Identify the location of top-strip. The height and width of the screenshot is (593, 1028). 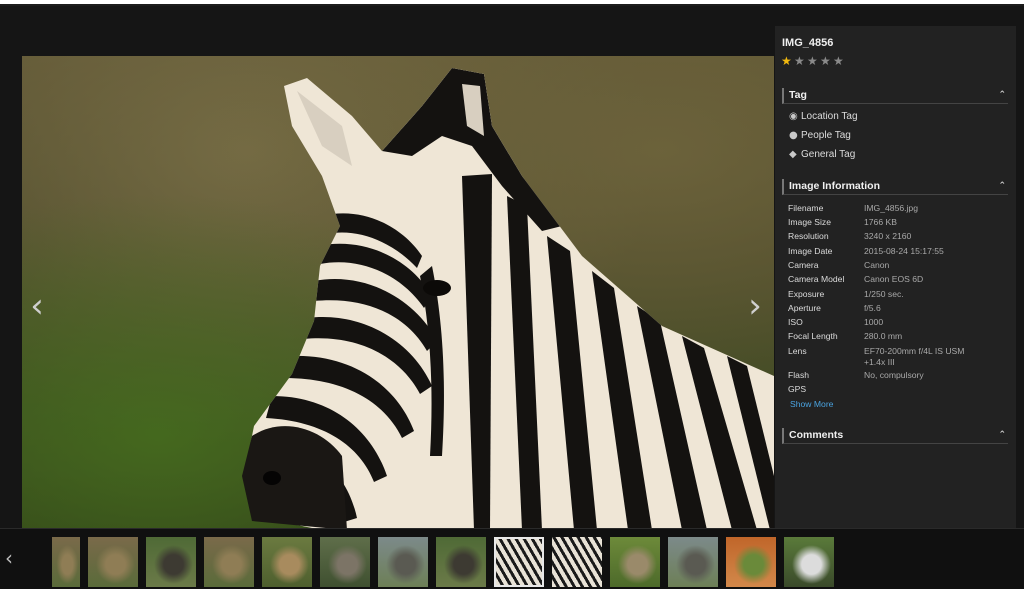
(512, 5).